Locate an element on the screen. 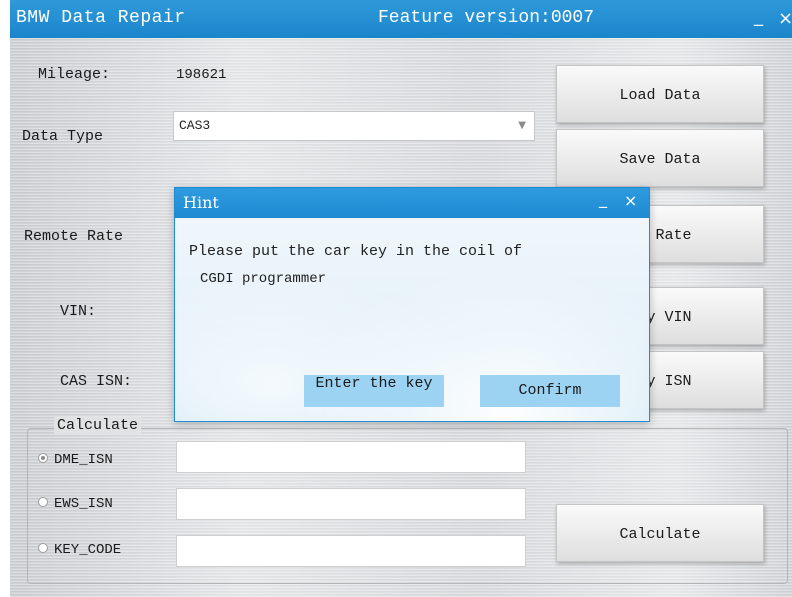  data-type-label: Data Type is located at coordinates (63, 136).